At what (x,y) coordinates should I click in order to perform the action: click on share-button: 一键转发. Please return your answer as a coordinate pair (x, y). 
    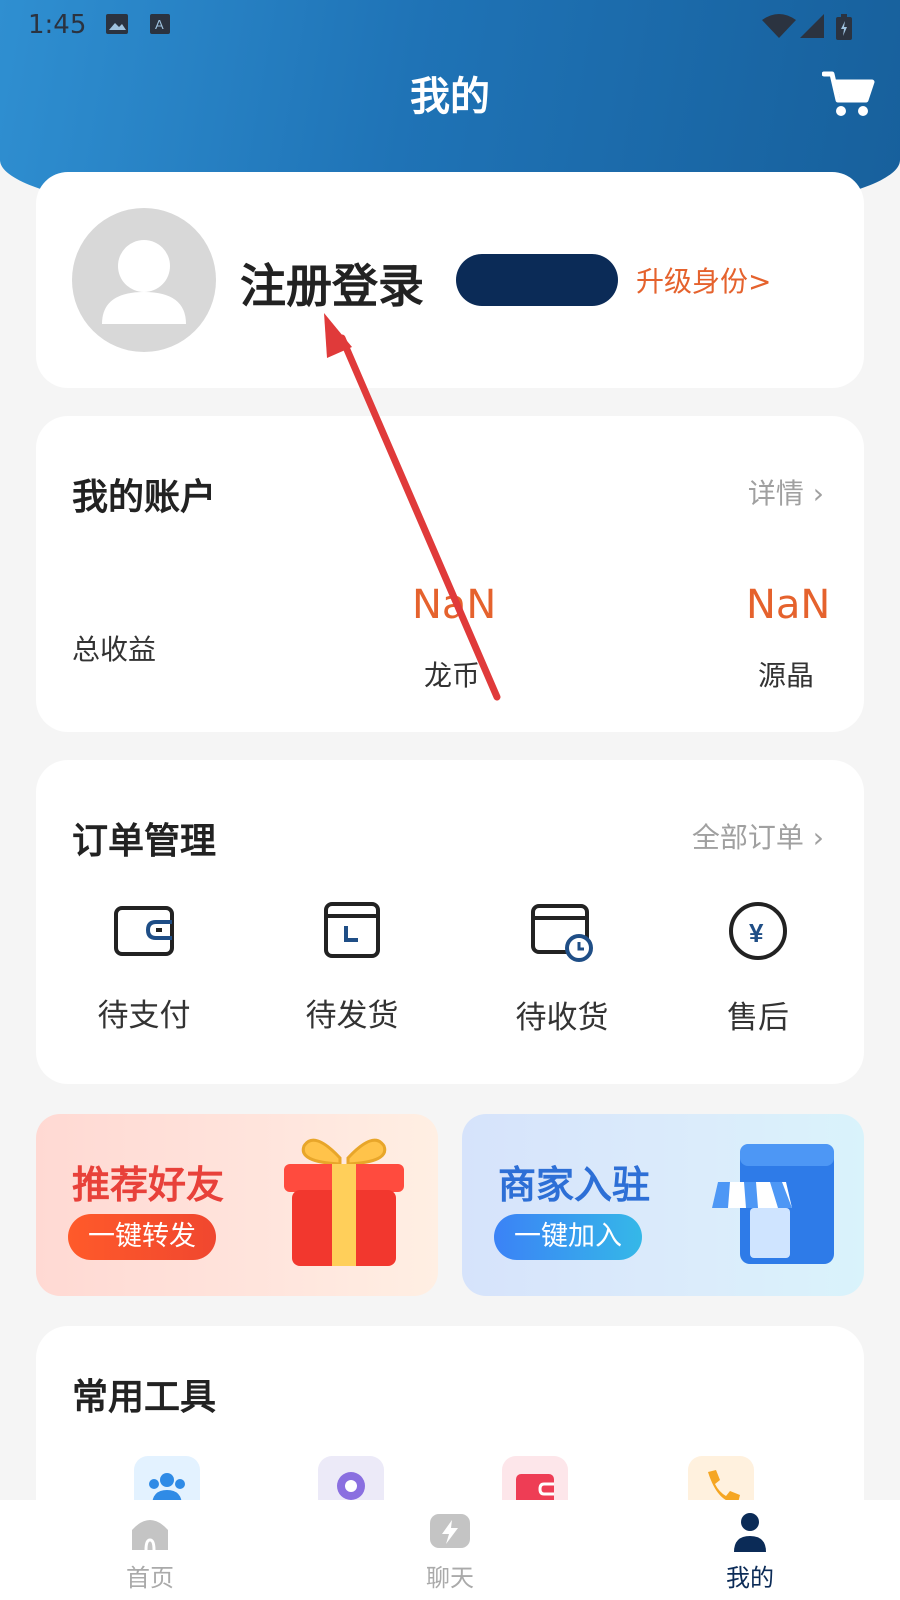
    Looking at the image, I should click on (142, 1237).